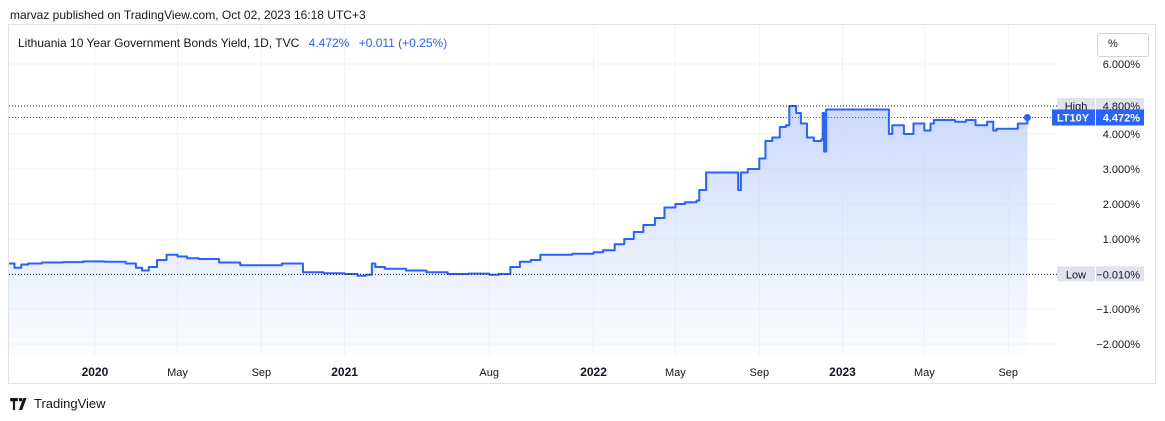 The height and width of the screenshot is (421, 1165). Describe the element at coordinates (95, 372) in the screenshot. I see `x-tick-label: 2020` at that location.